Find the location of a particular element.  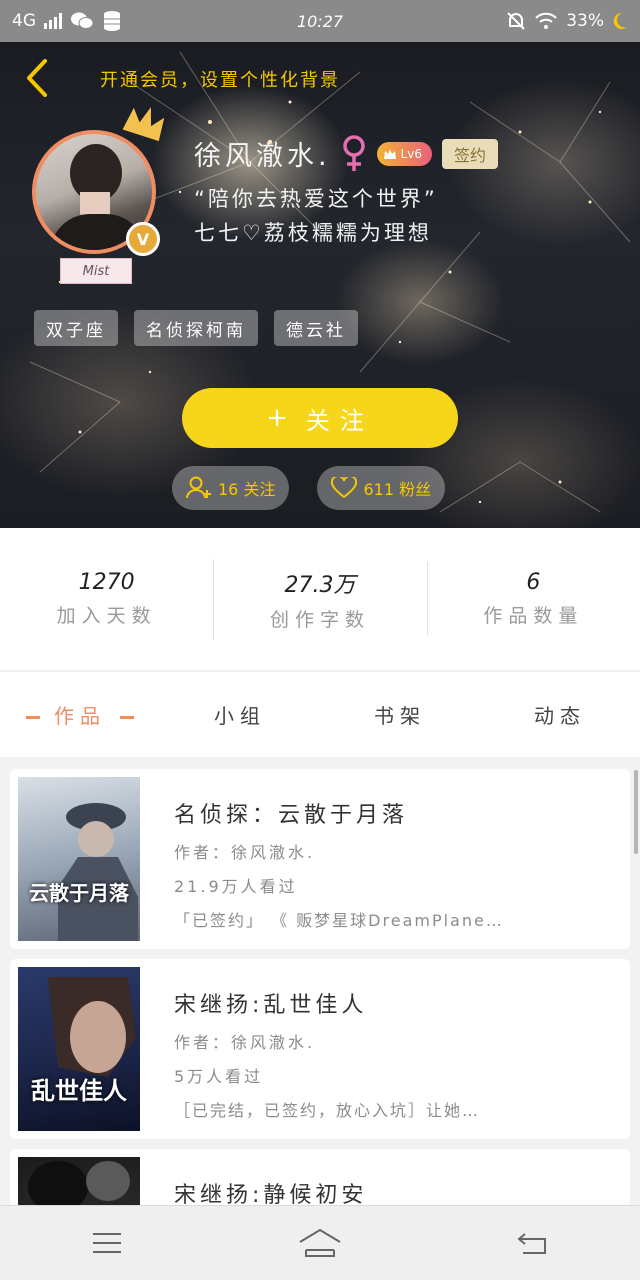

network-type: 4G is located at coordinates (24, 21).